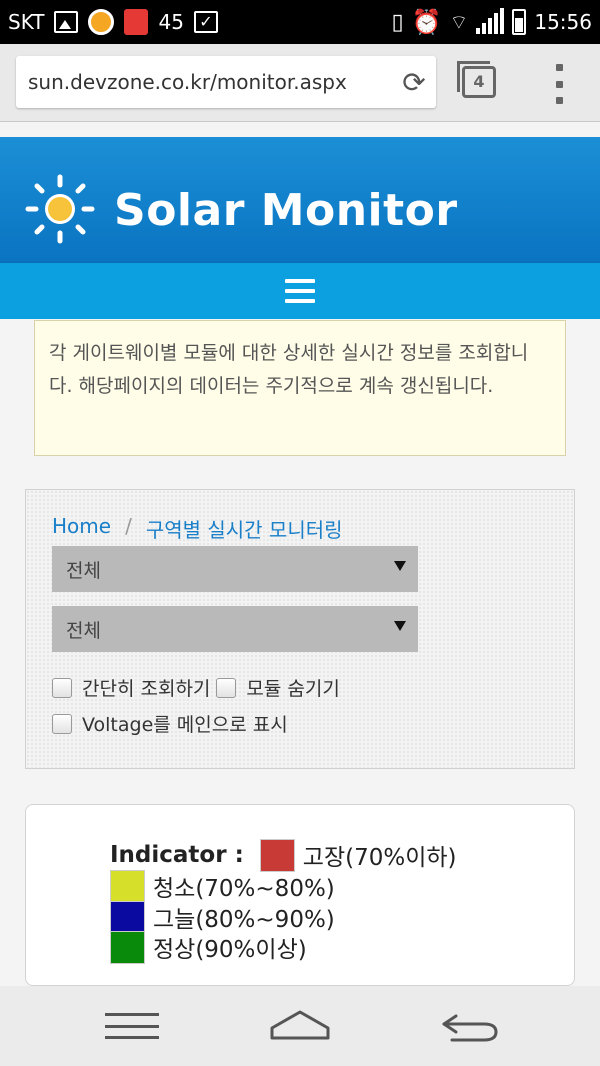 Image resolution: width=600 pixels, height=1066 pixels. What do you see at coordinates (132, 1026) in the screenshot?
I see `menu-button-icon` at bounding box center [132, 1026].